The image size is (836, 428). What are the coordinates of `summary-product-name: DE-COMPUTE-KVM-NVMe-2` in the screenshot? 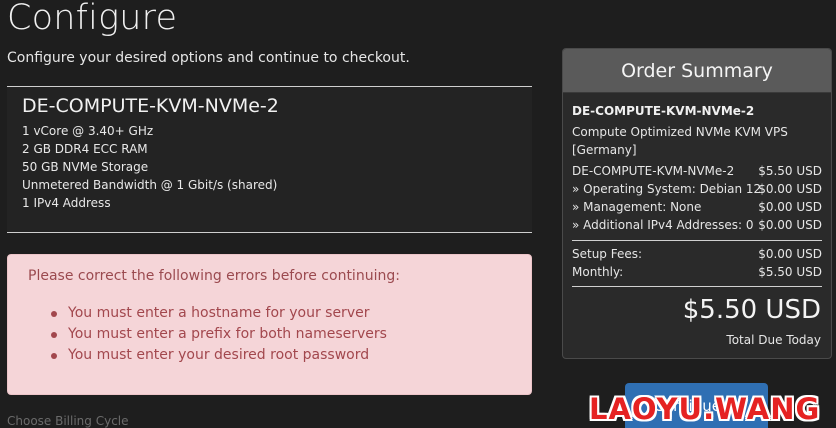 It's located at (663, 111).